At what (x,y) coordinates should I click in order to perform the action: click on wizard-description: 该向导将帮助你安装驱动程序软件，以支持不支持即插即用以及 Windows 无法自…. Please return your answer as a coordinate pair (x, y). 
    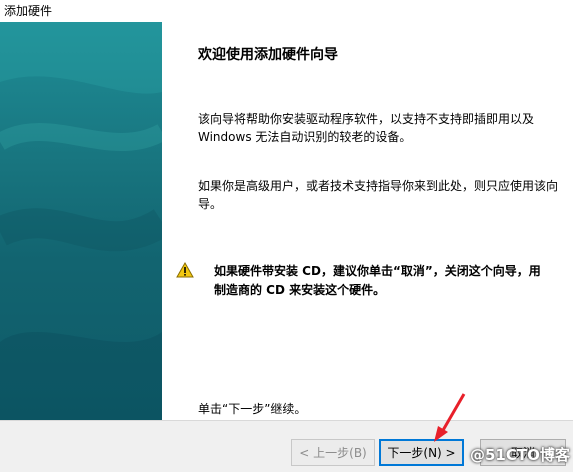
    Looking at the image, I should click on (366, 128).